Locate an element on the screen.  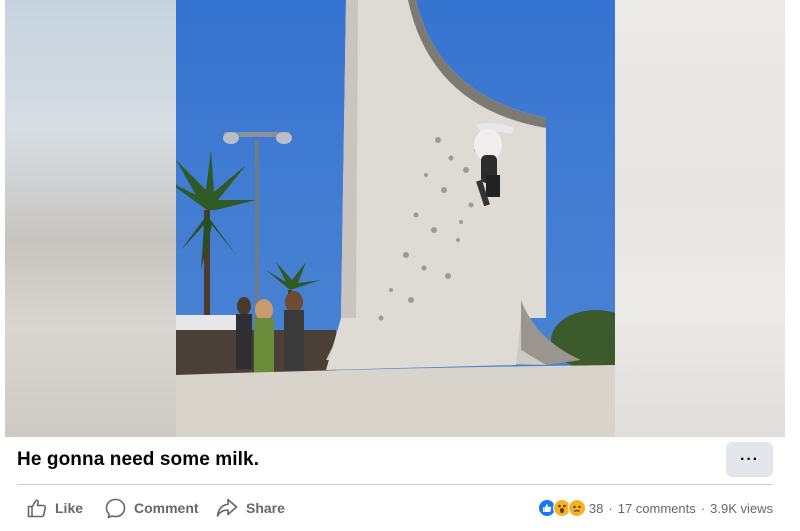
share-icon is located at coordinates (227, 507).